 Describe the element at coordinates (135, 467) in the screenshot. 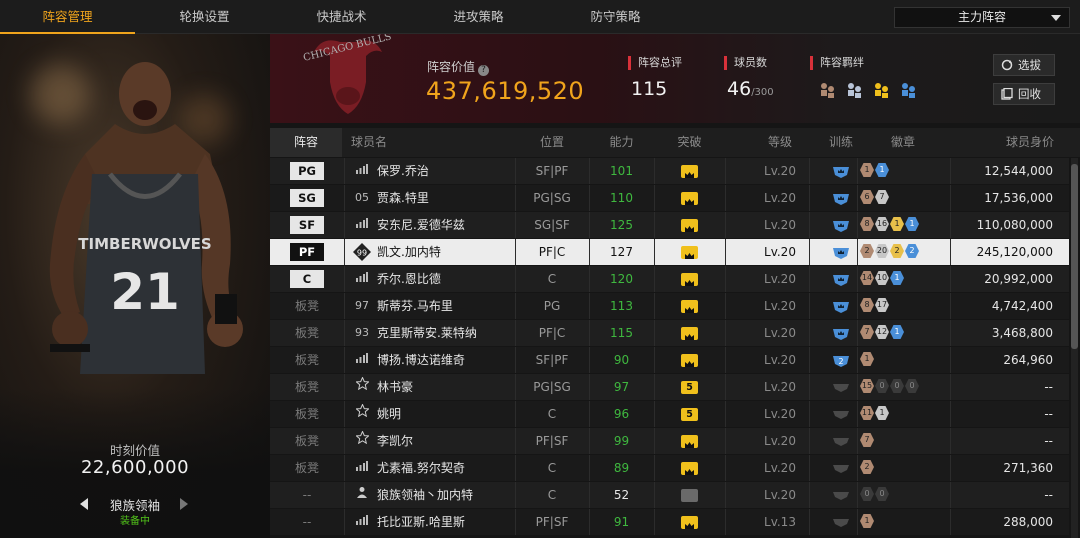

I see `moment-value: 22,600,000` at that location.